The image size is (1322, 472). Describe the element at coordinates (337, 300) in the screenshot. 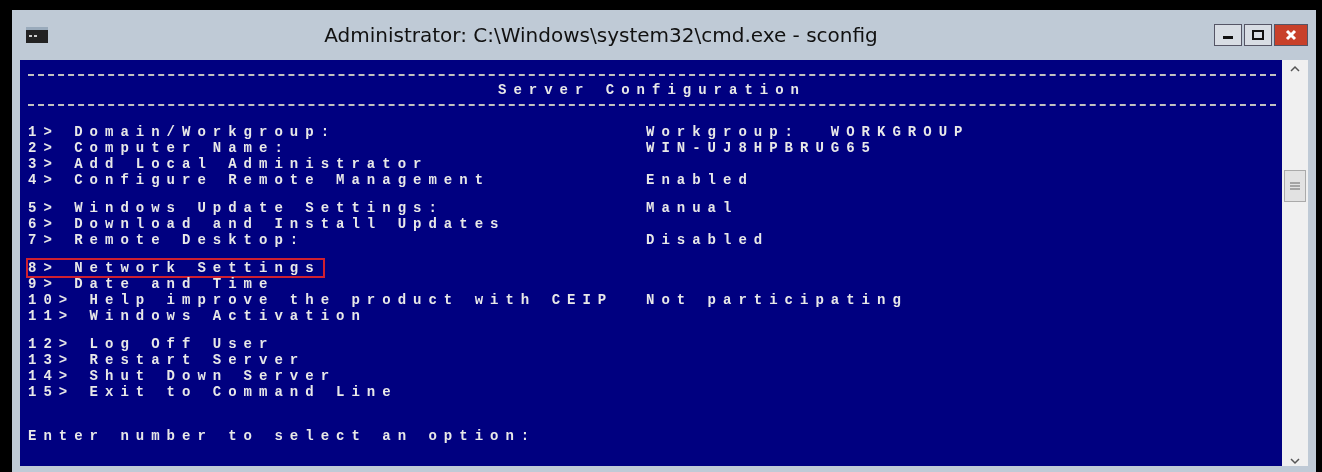

I see `menu-option: 10> Help improve the product with CEIP` at that location.